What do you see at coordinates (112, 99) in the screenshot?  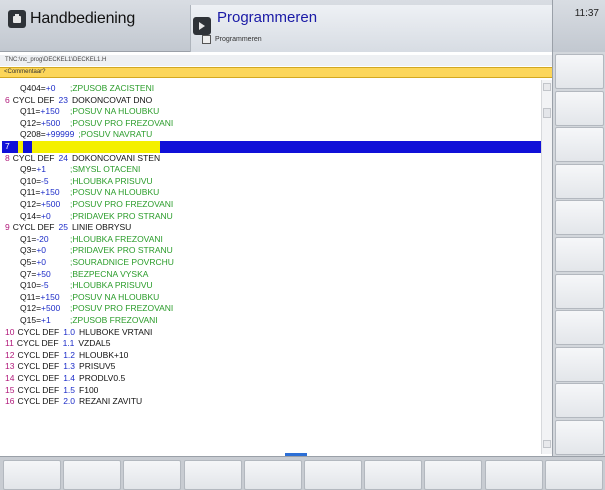 I see `cycle-name: DOKONCOVAT DNO` at bounding box center [112, 99].